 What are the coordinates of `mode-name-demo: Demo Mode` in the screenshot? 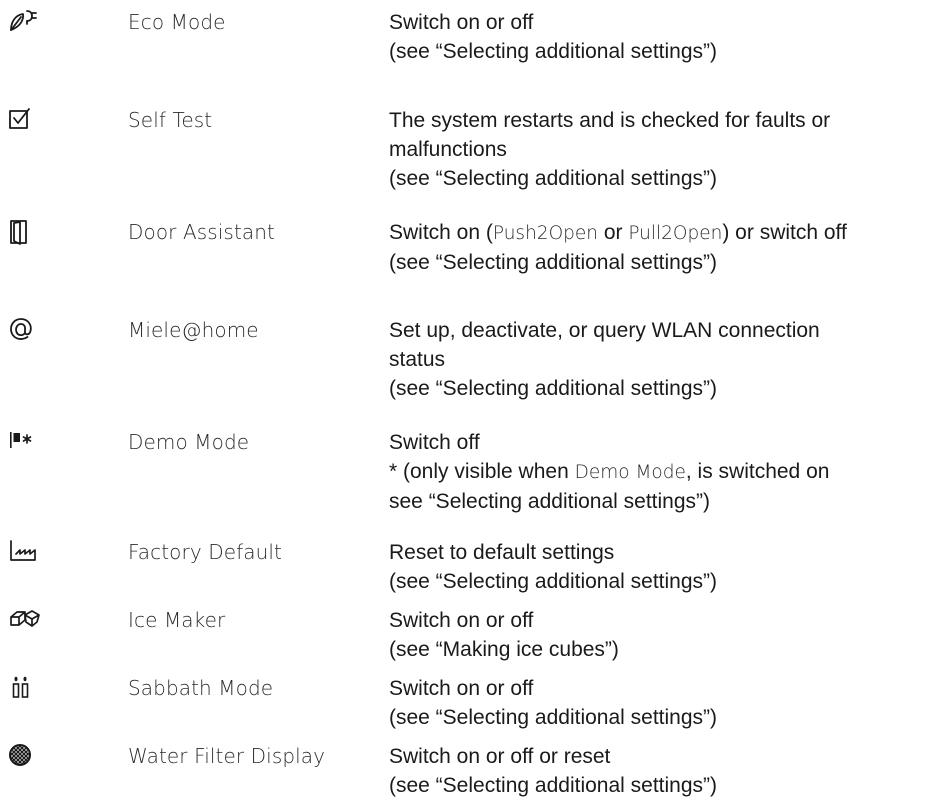 It's located at (630, 472).